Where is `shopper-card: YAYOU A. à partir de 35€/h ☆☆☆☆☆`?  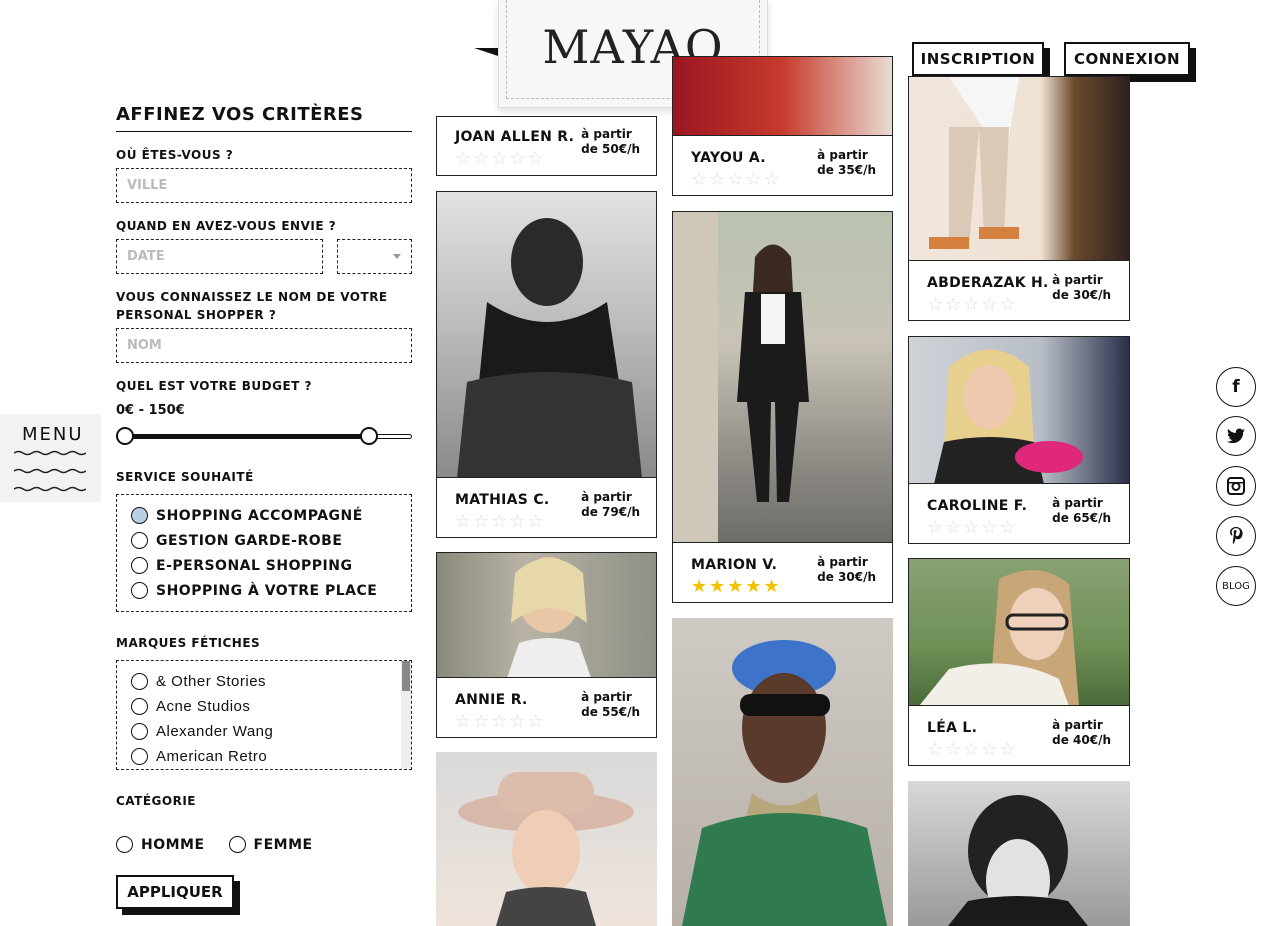
shopper-card: YAYOU A. à partir de 35€/h ☆☆☆☆☆ is located at coordinates (782, 126).